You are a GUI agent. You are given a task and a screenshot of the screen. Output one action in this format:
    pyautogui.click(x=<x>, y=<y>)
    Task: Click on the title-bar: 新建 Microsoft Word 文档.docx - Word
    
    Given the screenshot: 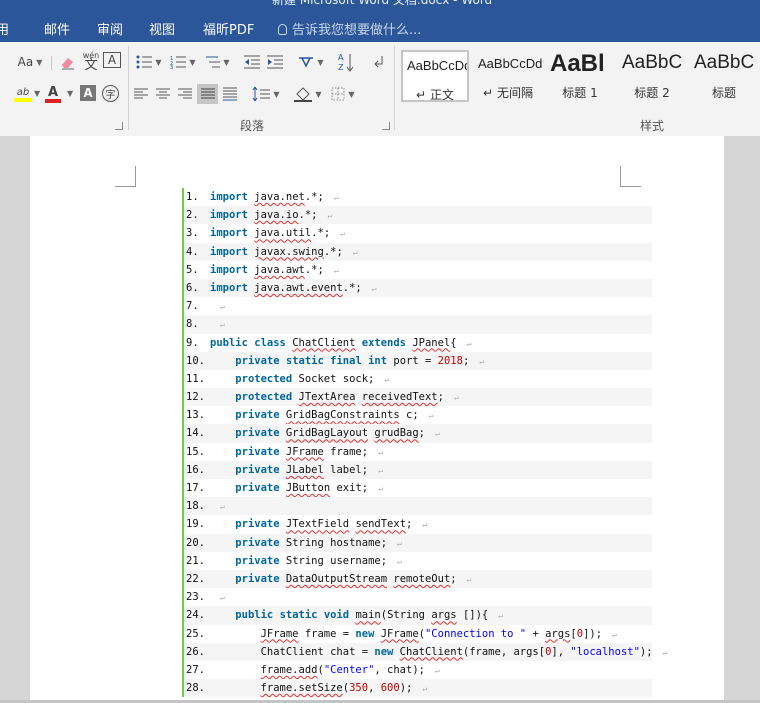 What is the action you would take?
    pyautogui.click(x=380, y=5)
    